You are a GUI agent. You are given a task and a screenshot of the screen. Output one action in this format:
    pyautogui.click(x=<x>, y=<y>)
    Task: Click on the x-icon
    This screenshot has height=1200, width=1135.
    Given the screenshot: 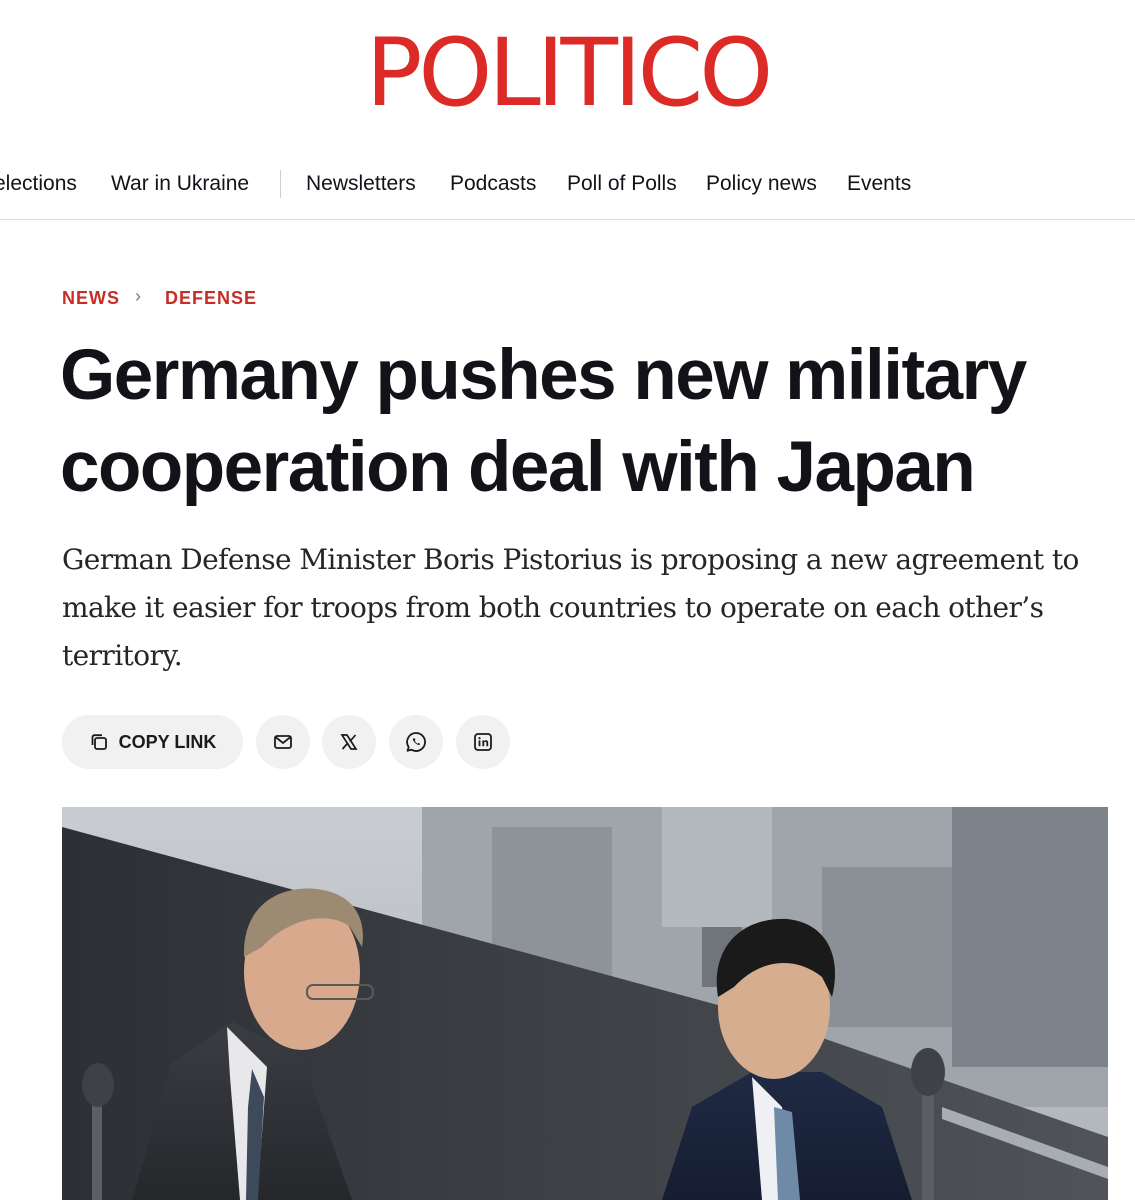 What is the action you would take?
    pyautogui.click(x=349, y=742)
    